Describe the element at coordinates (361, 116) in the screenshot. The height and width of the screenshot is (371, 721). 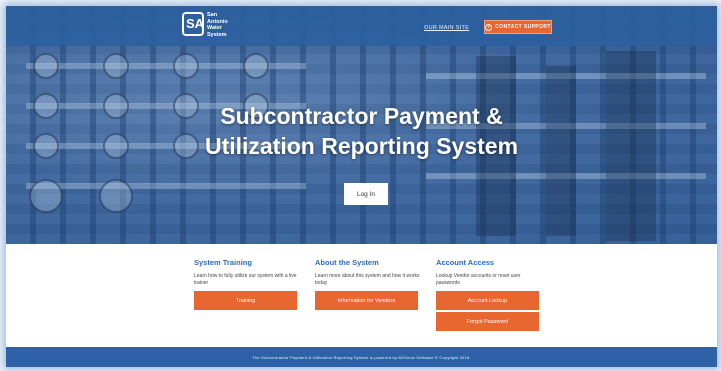
I see `page-title-line-1: Subcontractor Payment &` at that location.